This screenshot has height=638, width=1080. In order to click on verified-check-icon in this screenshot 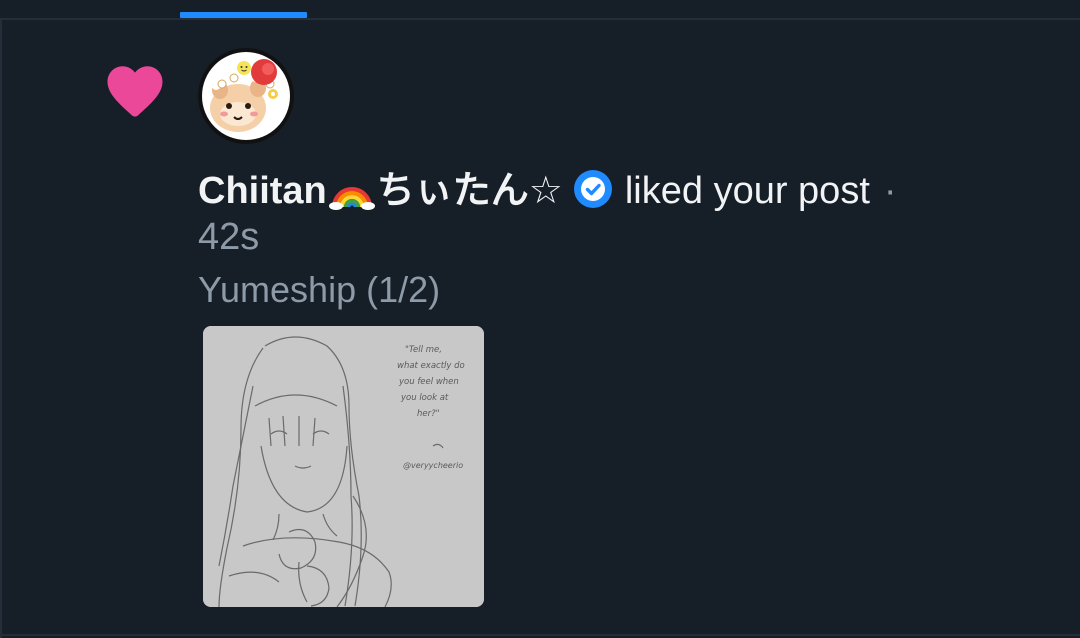, I will do `click(592, 189)`.